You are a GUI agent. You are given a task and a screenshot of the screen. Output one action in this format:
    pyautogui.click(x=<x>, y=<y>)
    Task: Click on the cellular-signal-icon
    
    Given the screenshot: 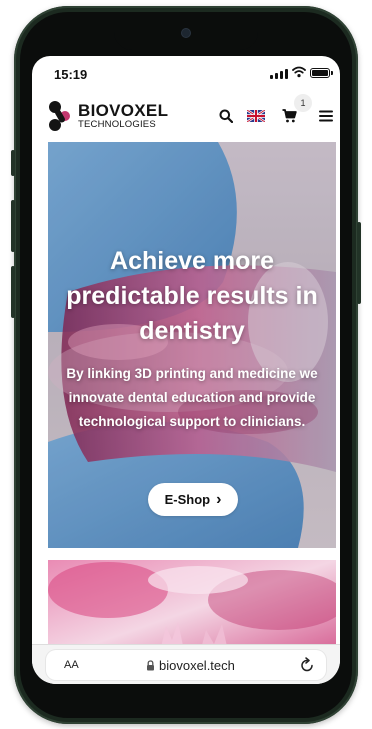 What is the action you would take?
    pyautogui.click(x=279, y=74)
    